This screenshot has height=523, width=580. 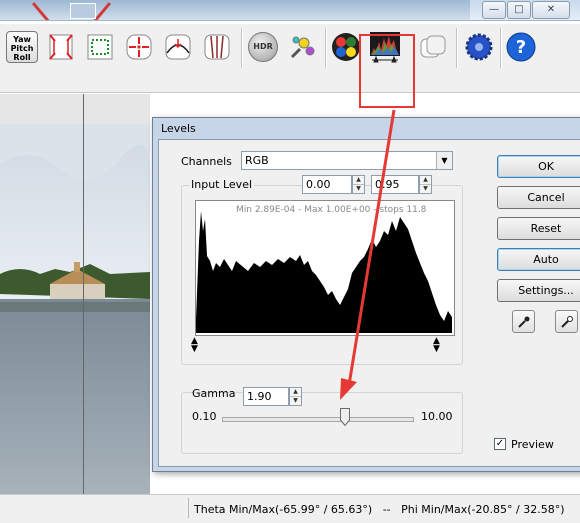 I want to click on hdr-button: HDR, so click(x=263, y=47).